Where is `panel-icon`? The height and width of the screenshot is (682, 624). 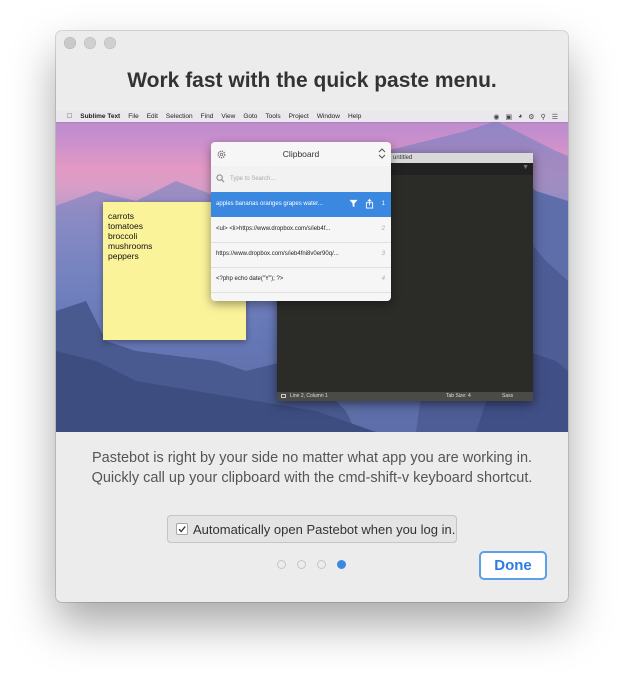 panel-icon is located at coordinates (283, 396).